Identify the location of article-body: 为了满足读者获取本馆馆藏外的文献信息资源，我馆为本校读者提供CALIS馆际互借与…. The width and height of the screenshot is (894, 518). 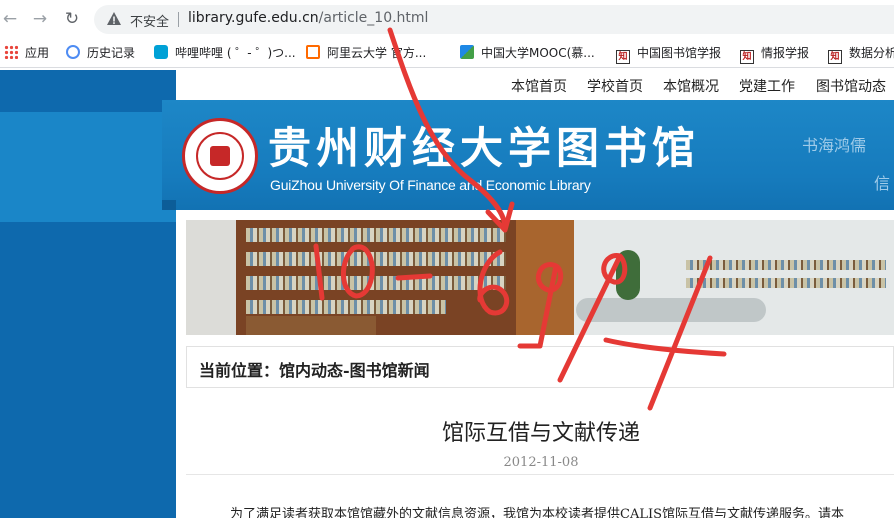
(537, 512).